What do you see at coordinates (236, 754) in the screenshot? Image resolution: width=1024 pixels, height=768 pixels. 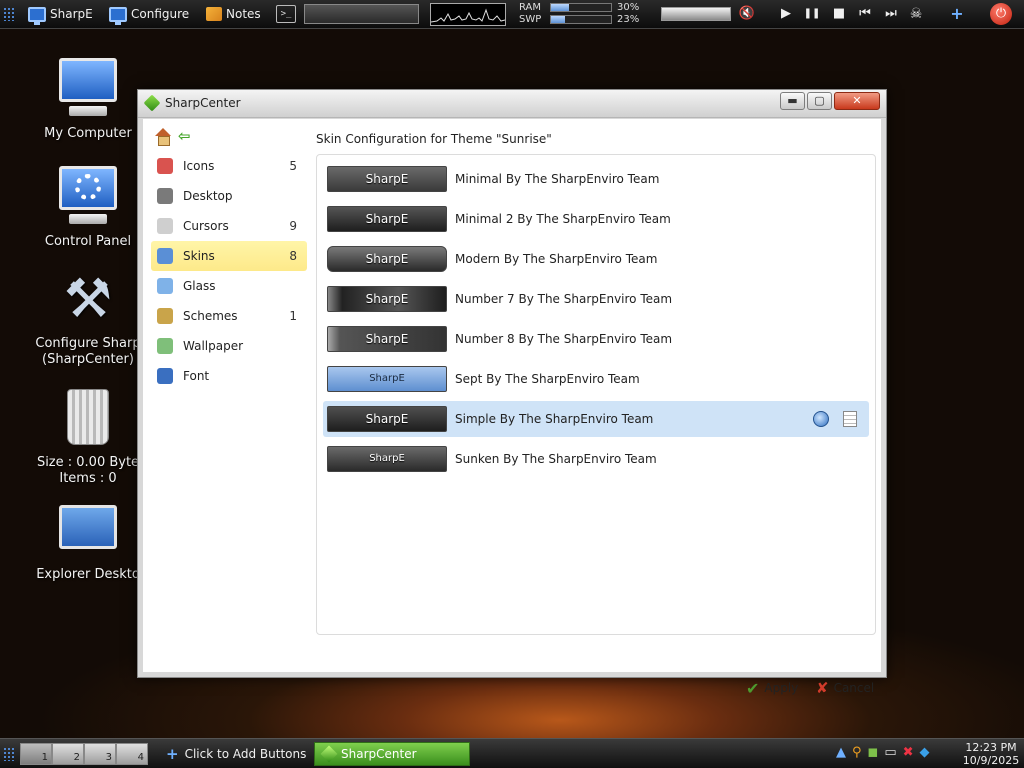 I see `add-buttons-button: + Click to Add Buttons` at bounding box center [236, 754].